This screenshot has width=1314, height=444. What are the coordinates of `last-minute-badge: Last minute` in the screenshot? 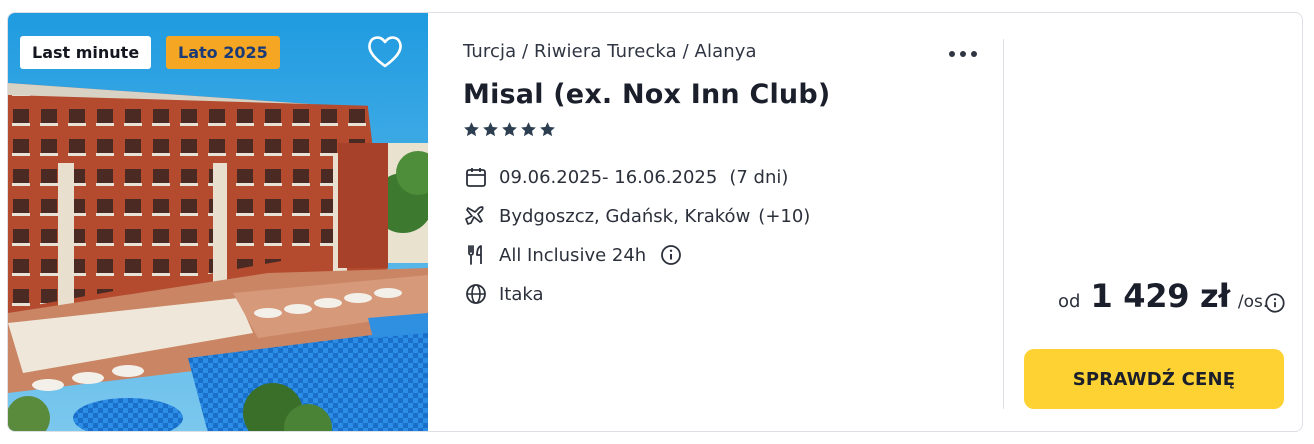 It's located at (86, 52).